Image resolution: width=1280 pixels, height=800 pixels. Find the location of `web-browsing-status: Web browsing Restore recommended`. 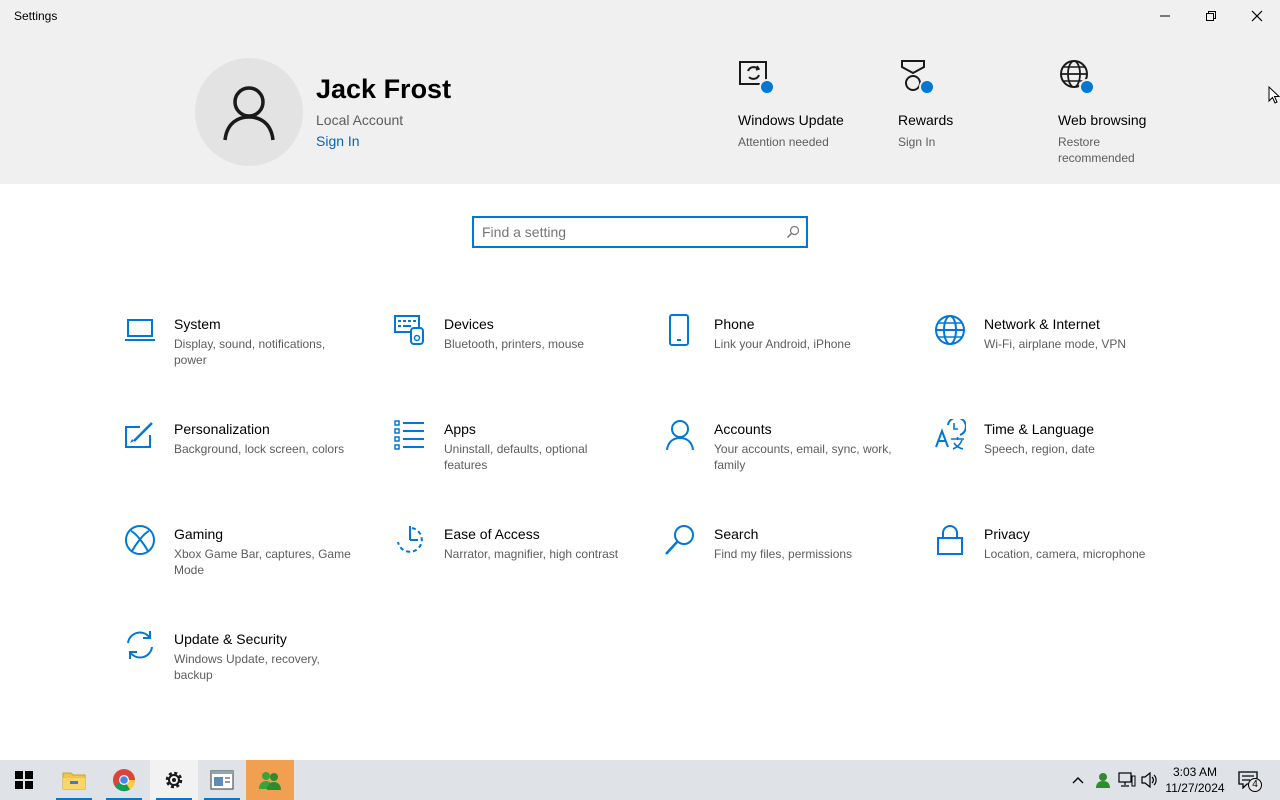

web-browsing-status: Web browsing Restore recommended is located at coordinates (1133, 126).